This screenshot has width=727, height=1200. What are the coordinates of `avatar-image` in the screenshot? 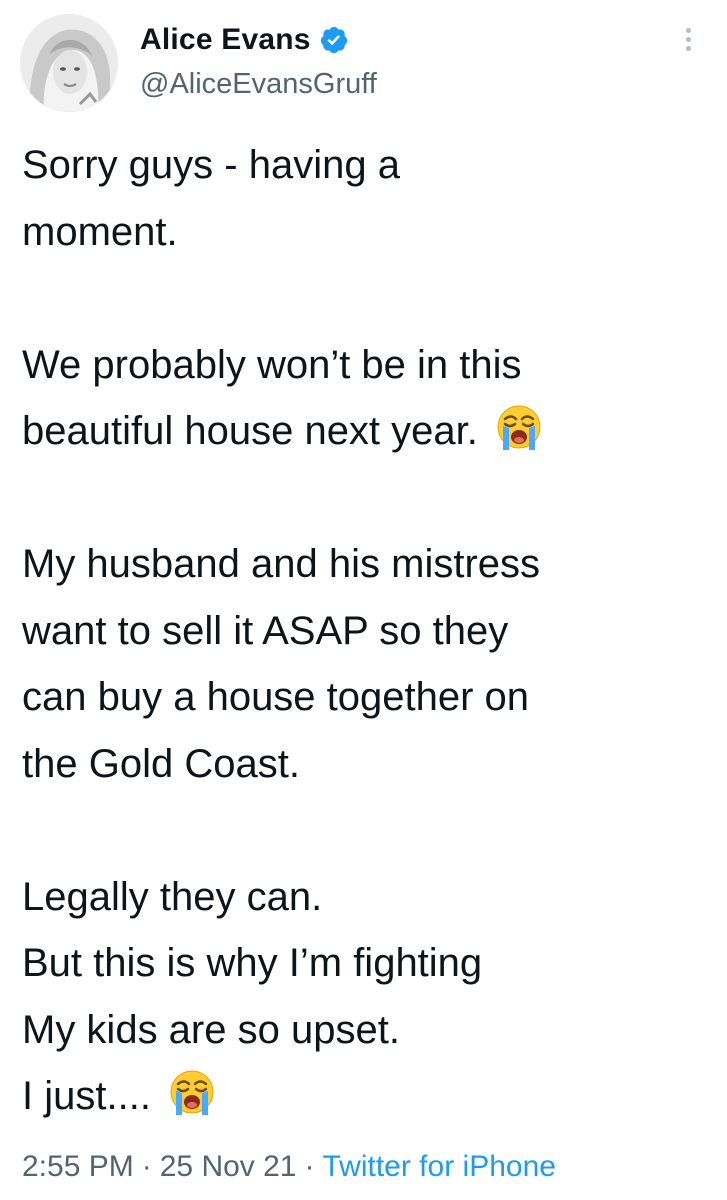 It's located at (69, 63).